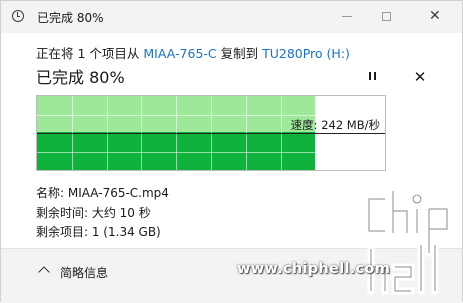  Describe the element at coordinates (435, 16) in the screenshot. I see `close-icon: ✕` at that location.